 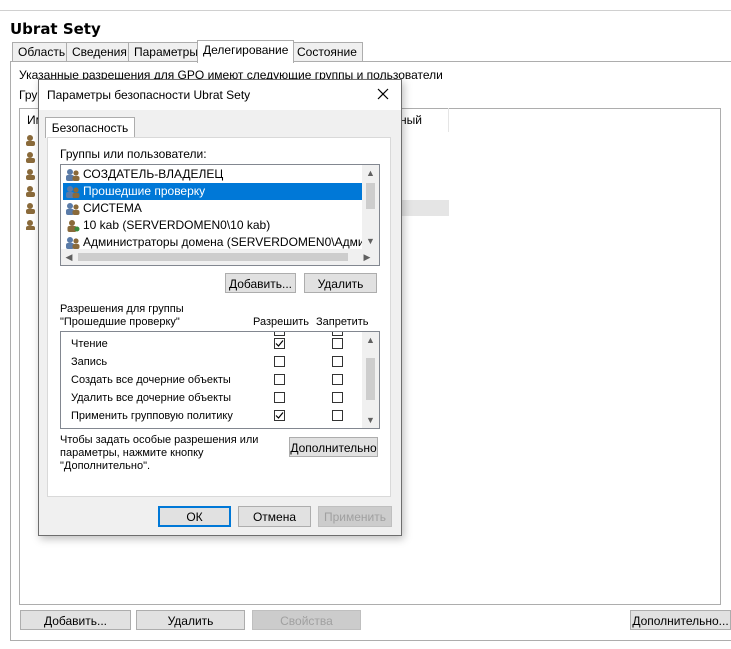 I want to click on perms-vscrollbar: ▲ ▼, so click(x=370, y=380).